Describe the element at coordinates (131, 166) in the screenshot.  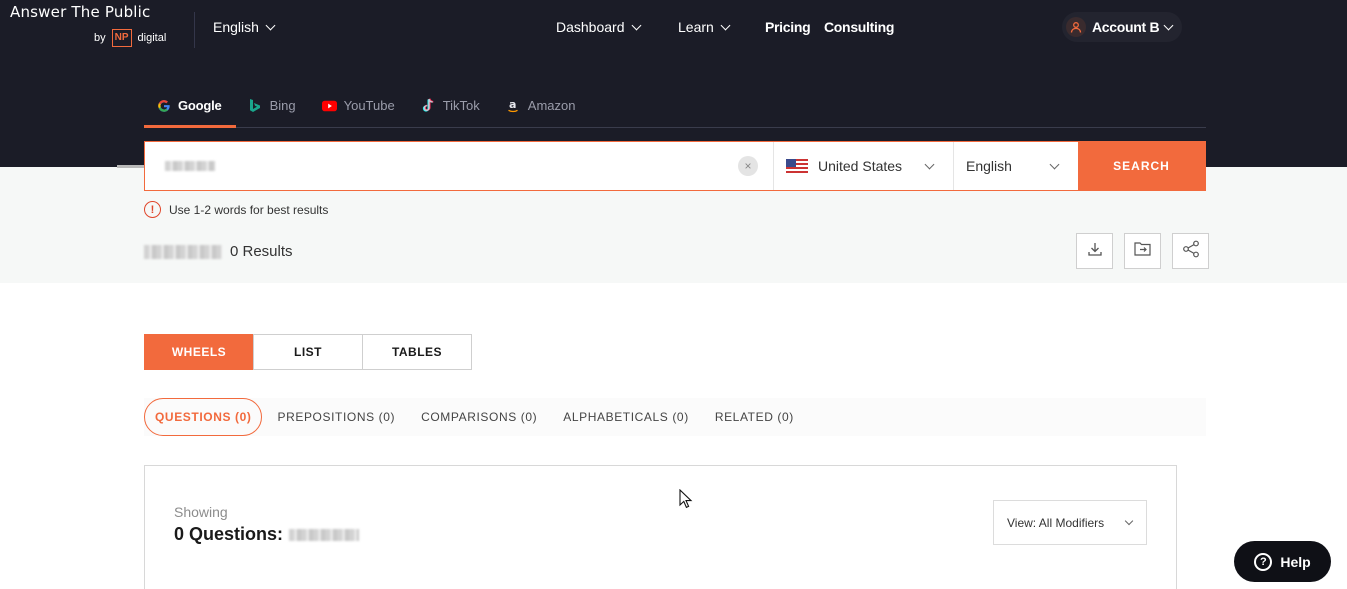
I see `decorative-tick` at that location.